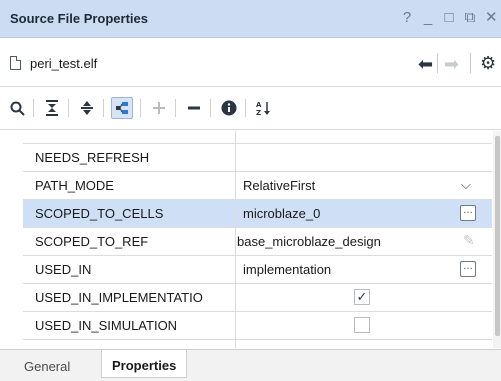 The height and width of the screenshot is (381, 501). Describe the element at coordinates (428, 18) in the screenshot. I see `minimize-icon: _` at that location.